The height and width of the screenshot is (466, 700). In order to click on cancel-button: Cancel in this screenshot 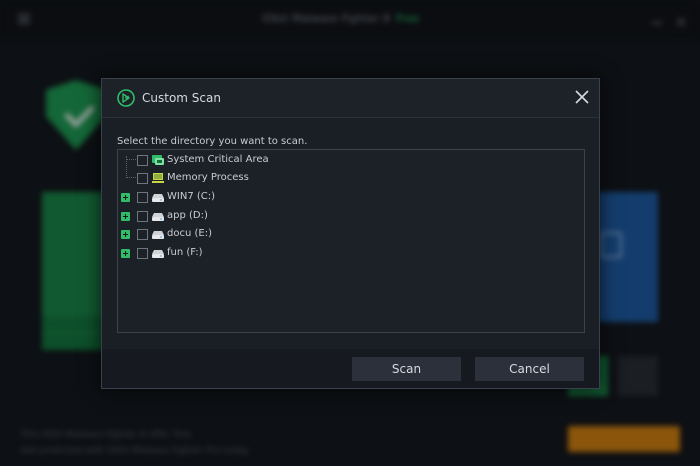, I will do `click(529, 369)`.